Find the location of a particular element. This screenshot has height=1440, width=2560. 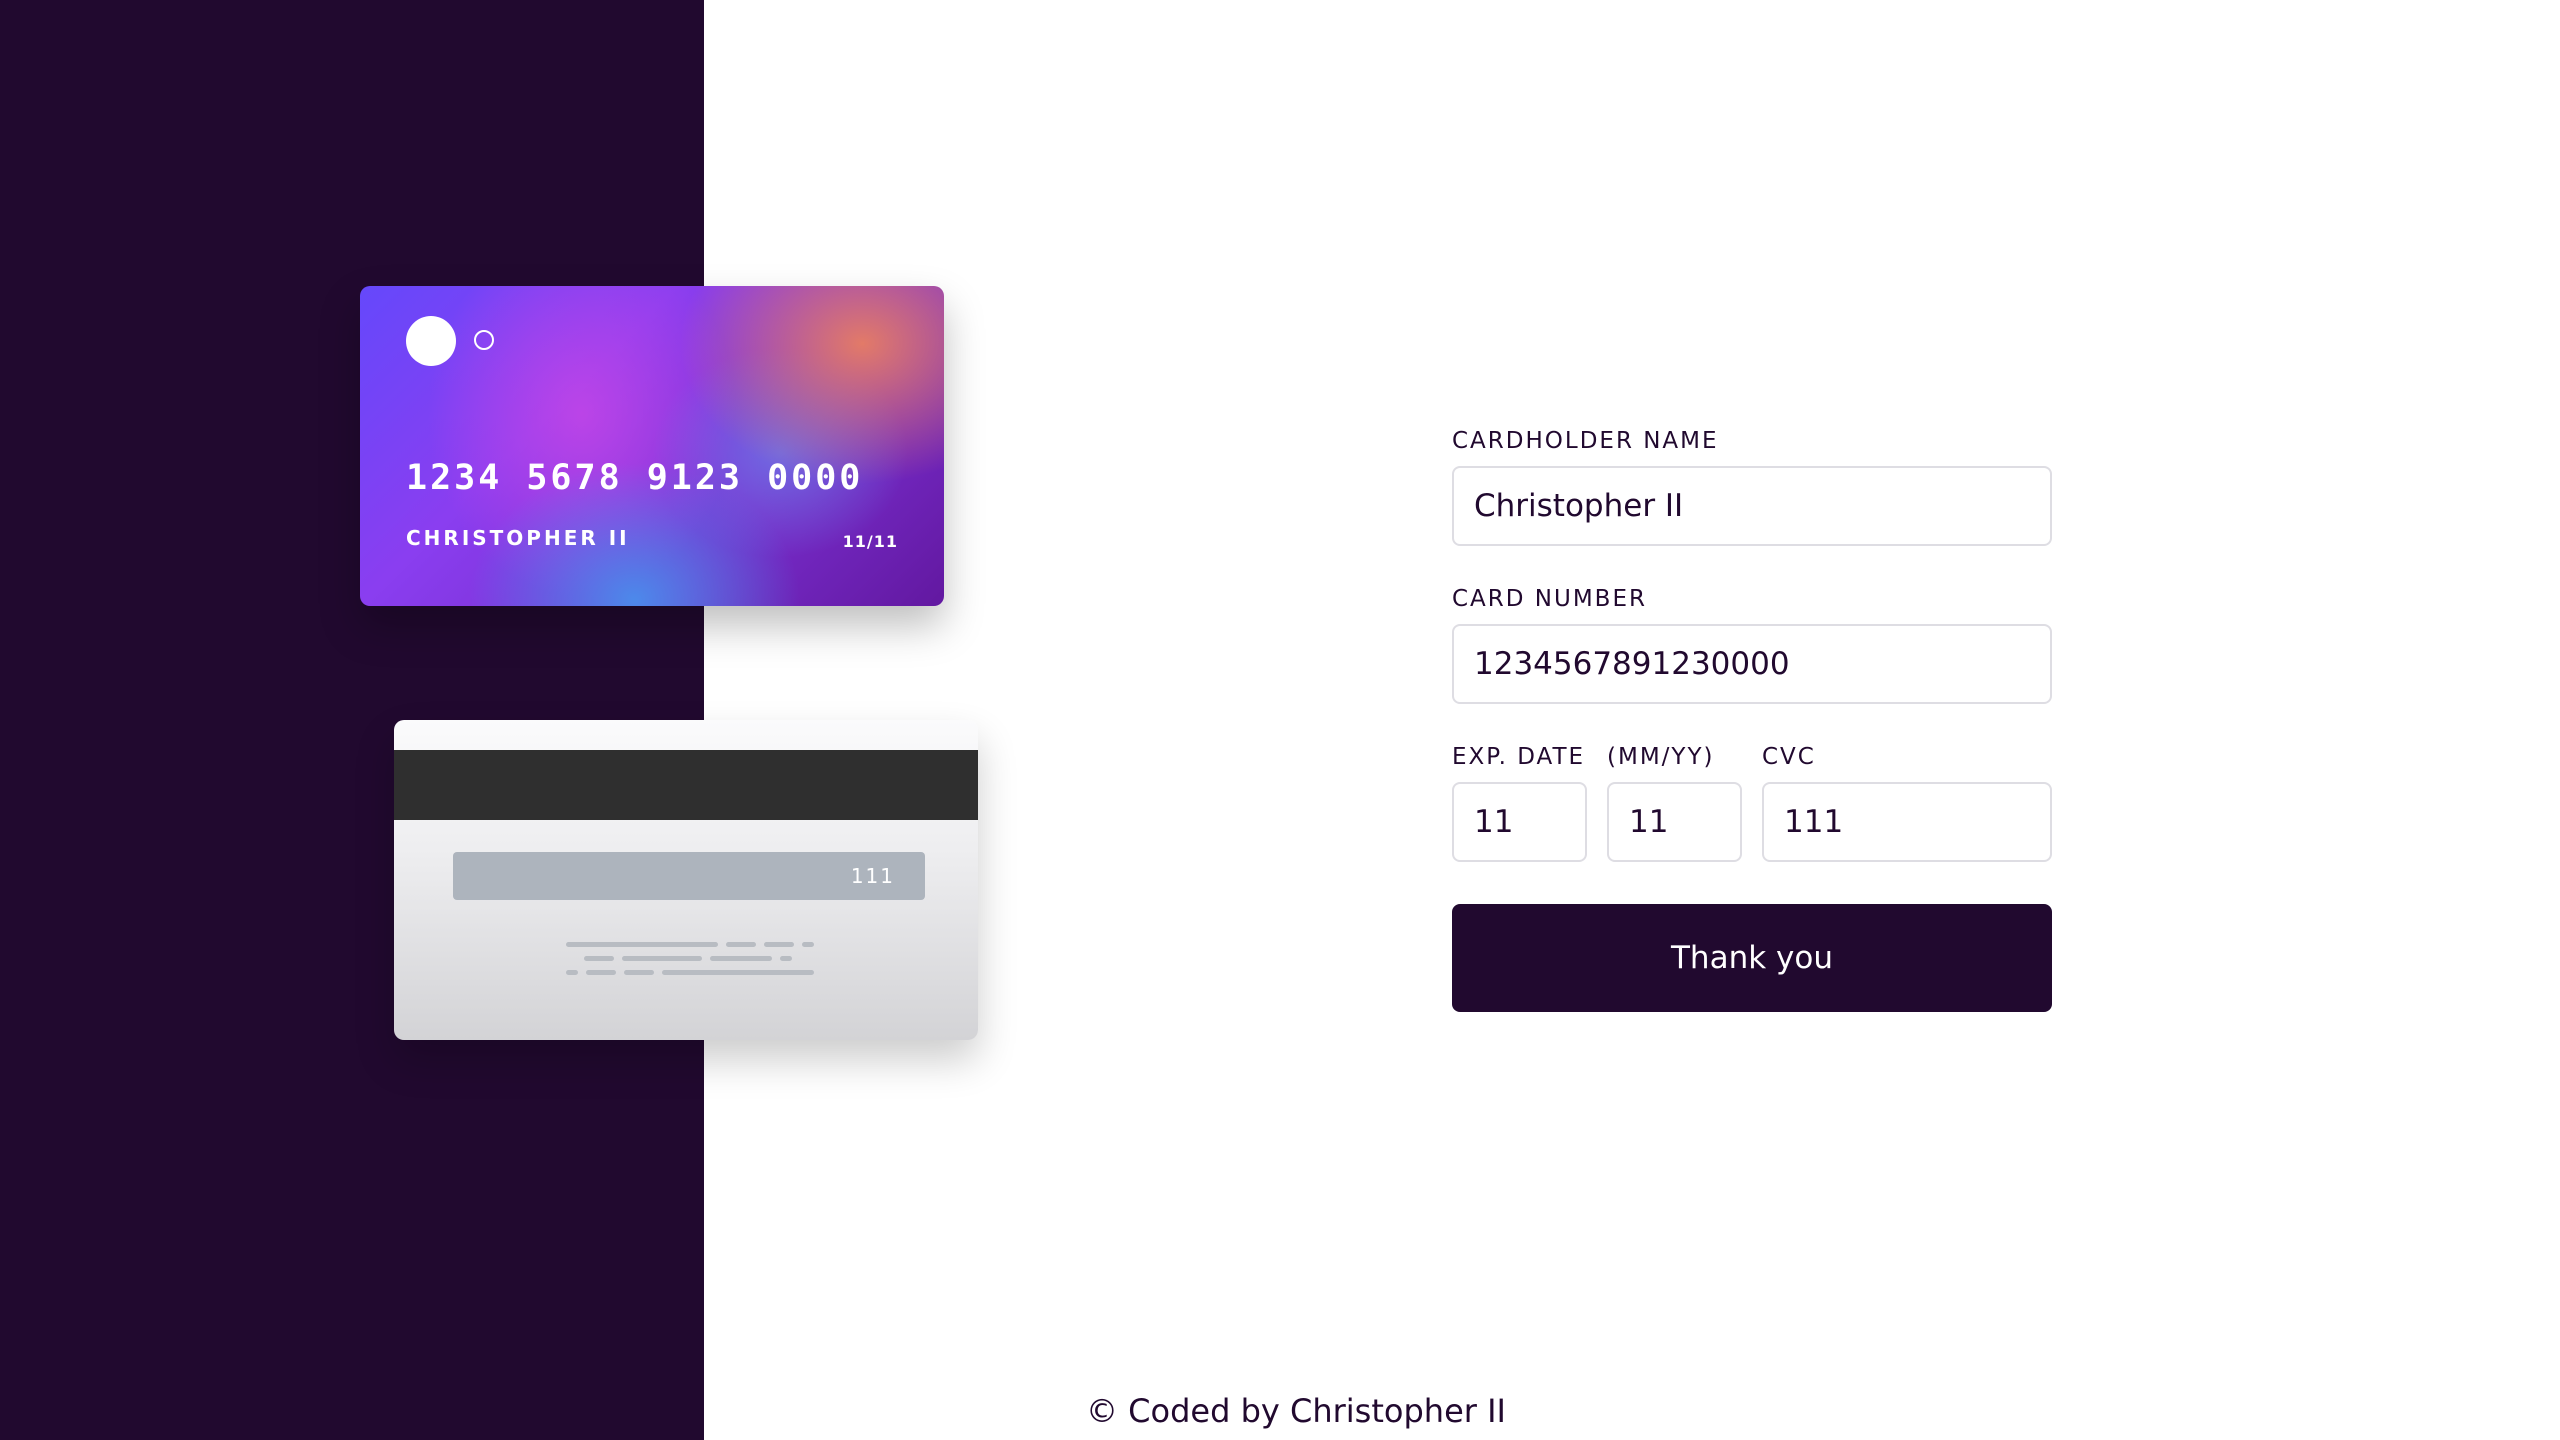

cvc-input: 111 is located at coordinates (1907, 822).